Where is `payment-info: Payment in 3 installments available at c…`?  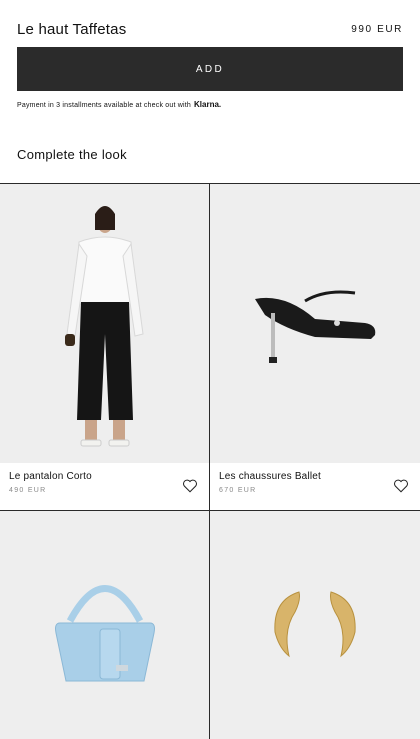
payment-info: Payment in 3 installments available at c… is located at coordinates (119, 104).